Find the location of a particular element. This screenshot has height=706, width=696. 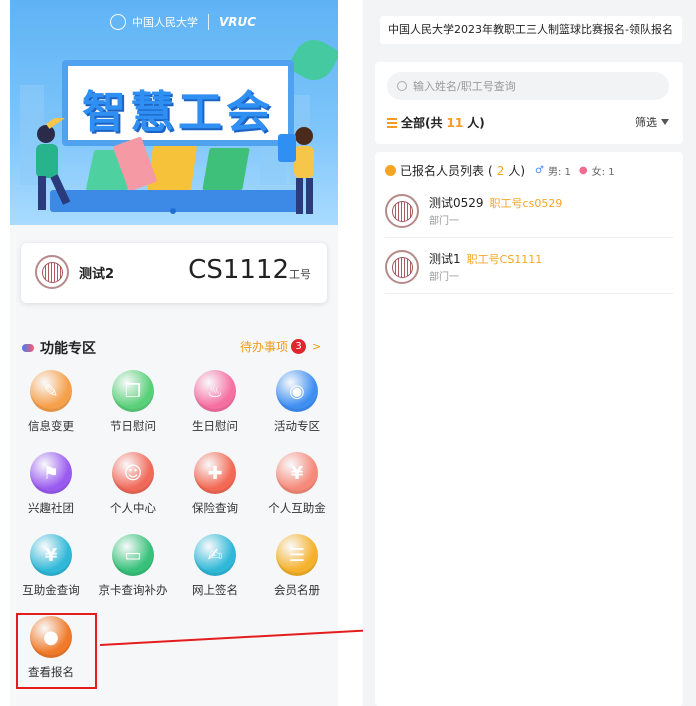

tile-label: 互助金查询 is located at coordinates (51, 590).